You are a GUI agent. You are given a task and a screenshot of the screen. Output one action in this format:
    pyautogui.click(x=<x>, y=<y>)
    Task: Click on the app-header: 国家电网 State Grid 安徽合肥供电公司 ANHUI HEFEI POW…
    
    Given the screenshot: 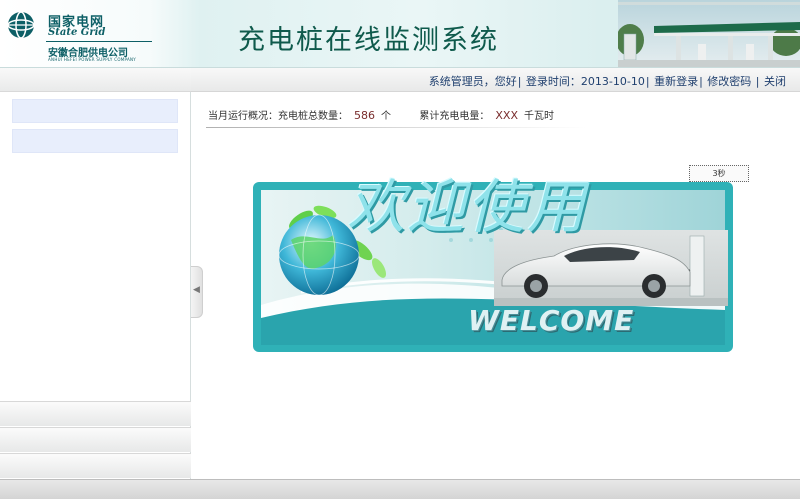 What is the action you would take?
    pyautogui.click(x=400, y=34)
    